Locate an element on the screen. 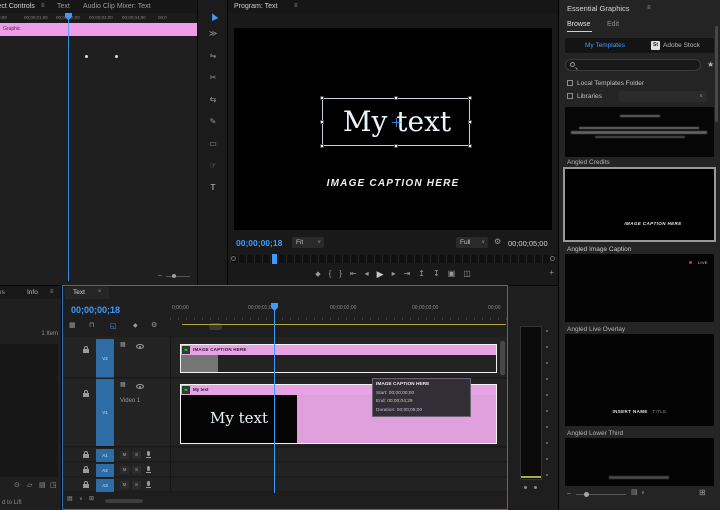 This screenshot has width=720, height=510. template-thumb-partial is located at coordinates (639, 462).